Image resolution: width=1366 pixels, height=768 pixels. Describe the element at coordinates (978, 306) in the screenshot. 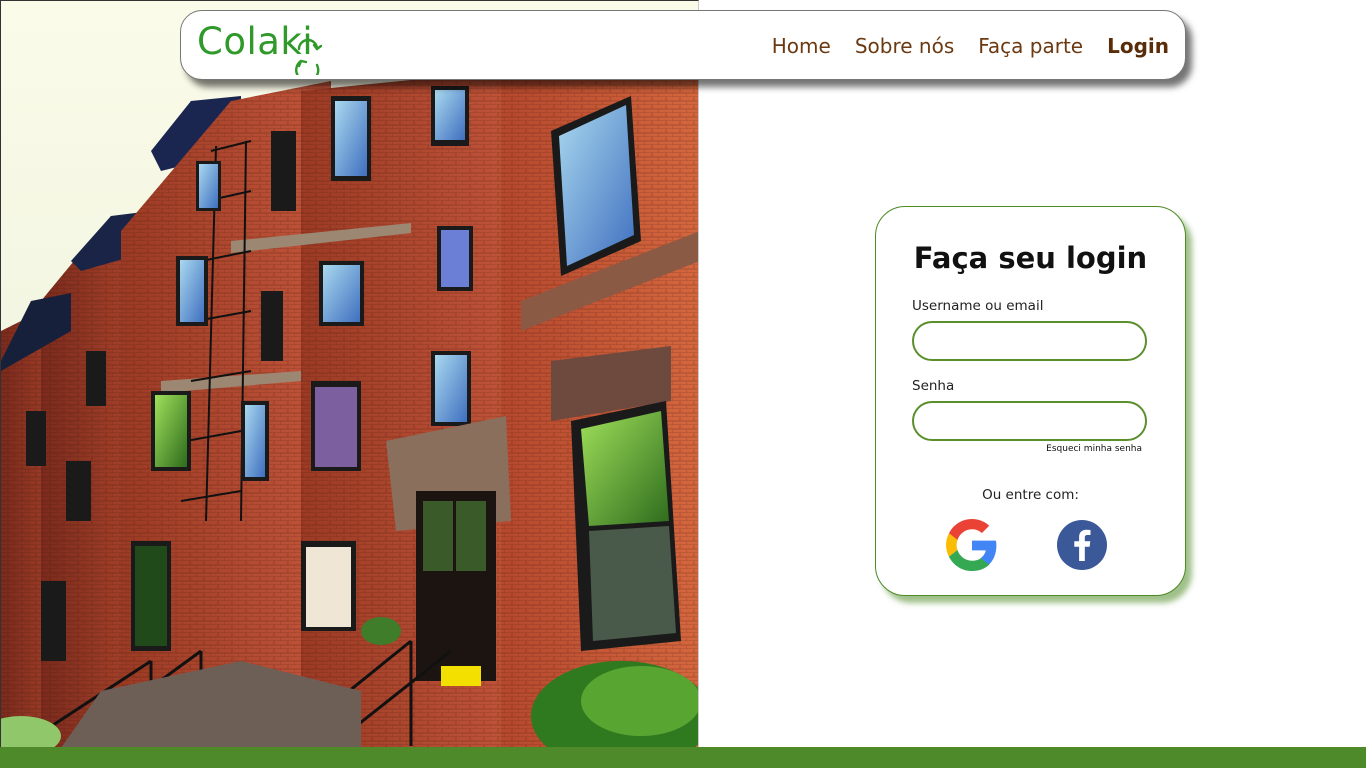

I see `username-label: Username ou email` at that location.